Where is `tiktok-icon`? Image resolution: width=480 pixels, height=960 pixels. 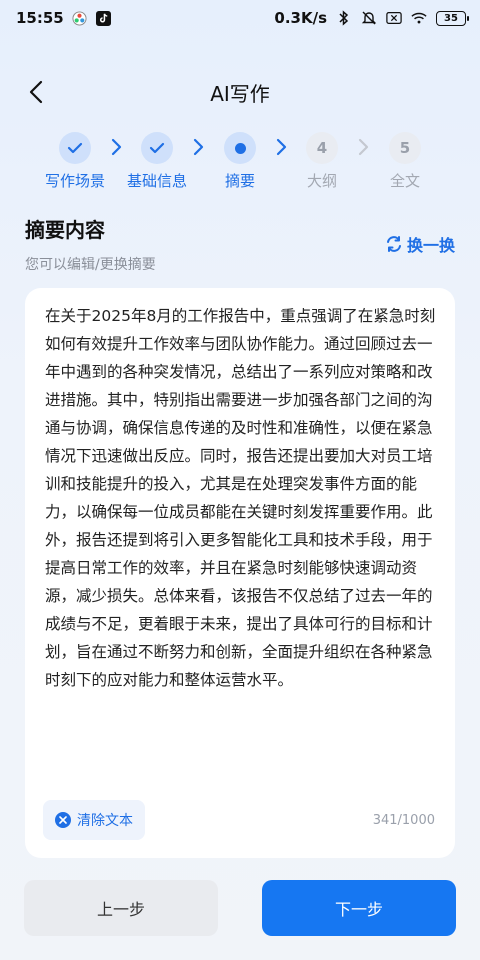 tiktok-icon is located at coordinates (104, 18).